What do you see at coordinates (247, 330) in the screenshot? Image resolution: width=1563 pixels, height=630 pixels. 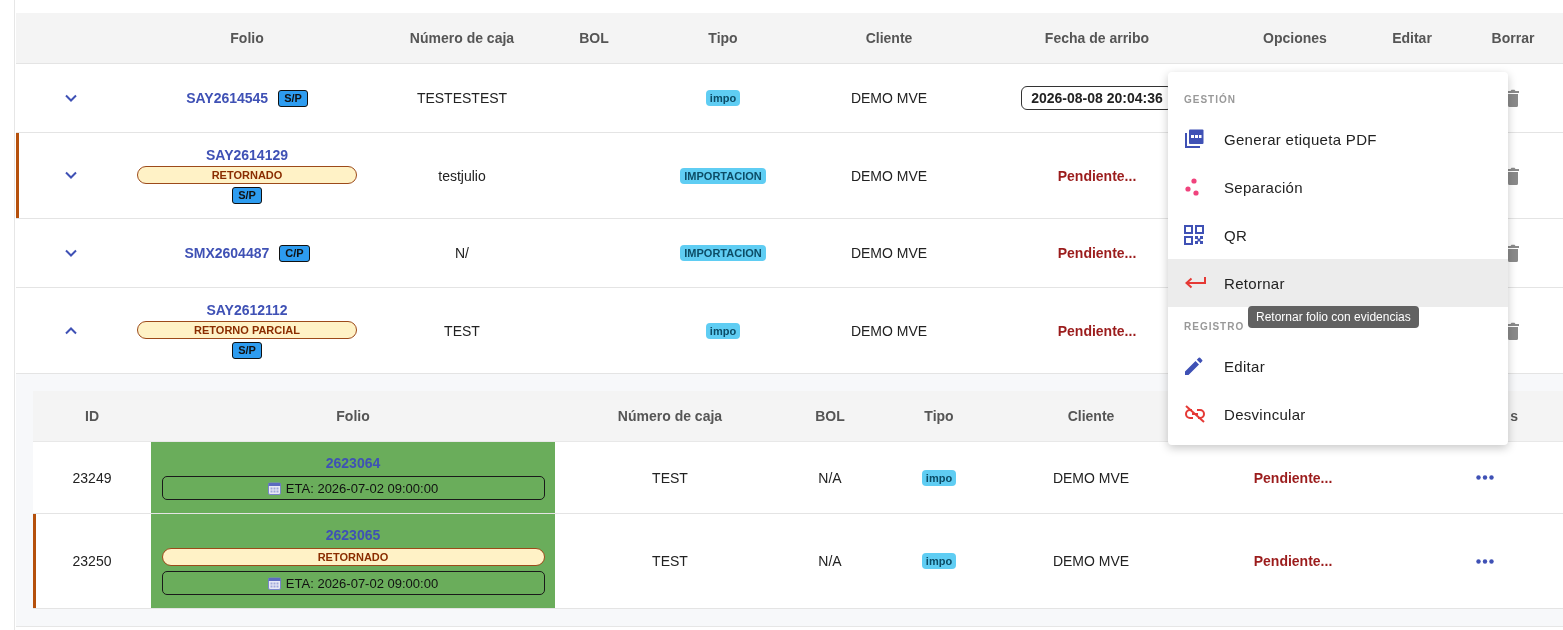 I see `status-badge: RETORNO PARCIAL` at bounding box center [247, 330].